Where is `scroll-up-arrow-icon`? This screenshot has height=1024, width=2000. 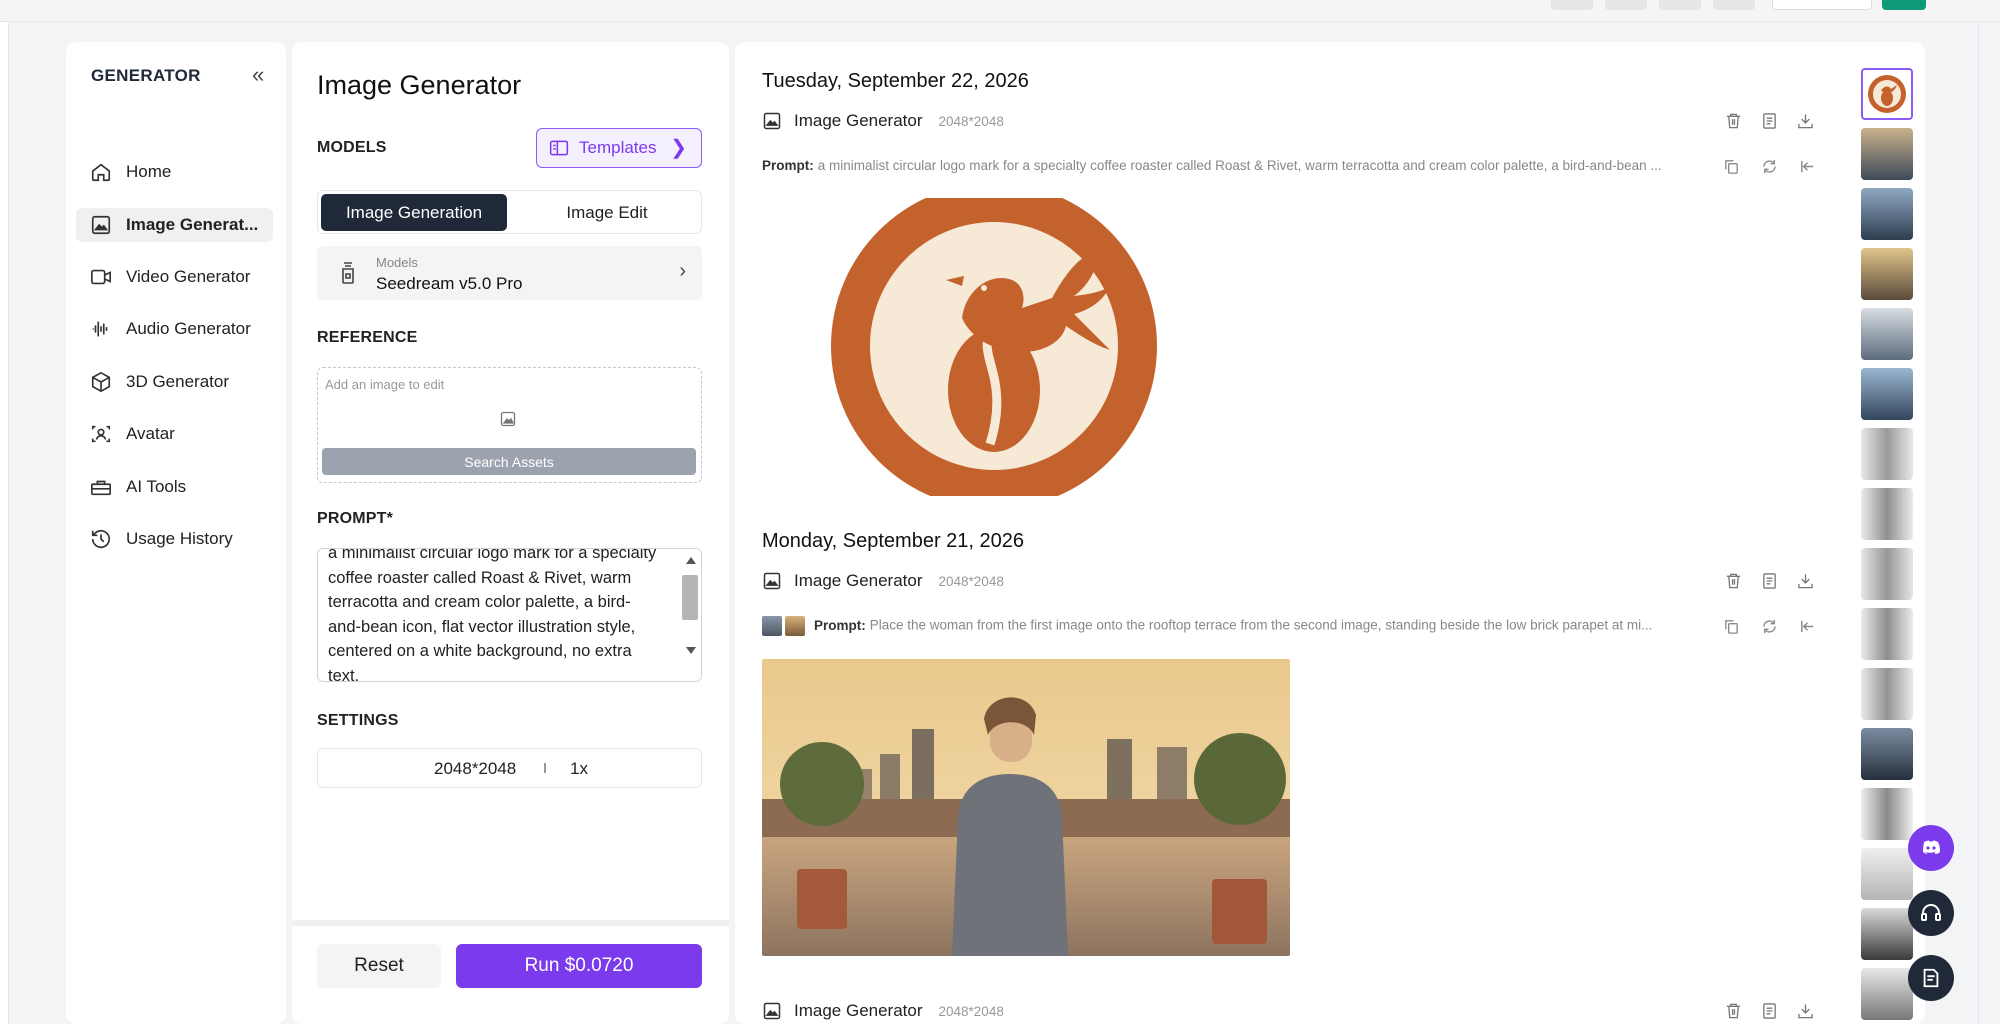 scroll-up-arrow-icon is located at coordinates (691, 560).